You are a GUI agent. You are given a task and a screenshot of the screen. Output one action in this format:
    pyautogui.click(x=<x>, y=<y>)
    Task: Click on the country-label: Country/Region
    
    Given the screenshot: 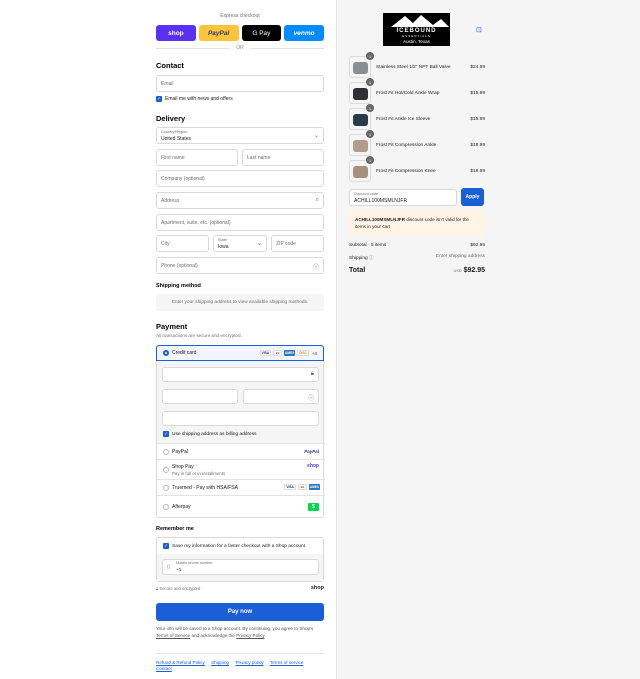 What is the action you would take?
    pyautogui.click(x=174, y=132)
    